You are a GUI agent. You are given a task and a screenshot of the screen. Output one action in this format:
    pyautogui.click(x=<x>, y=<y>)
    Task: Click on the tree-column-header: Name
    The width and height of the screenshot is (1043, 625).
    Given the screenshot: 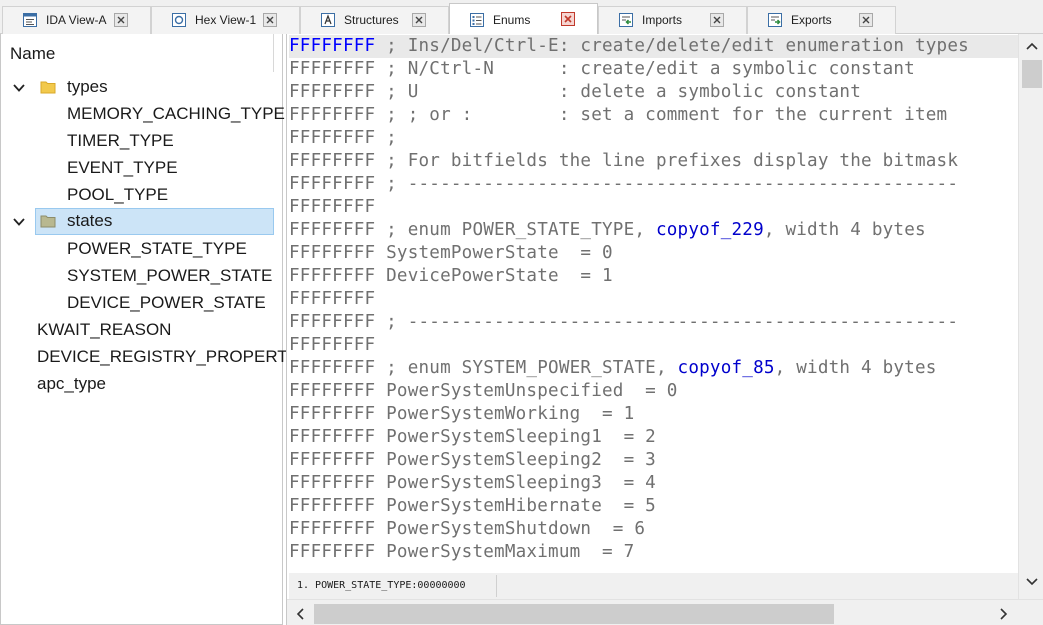 What is the action you would take?
    pyautogui.click(x=137, y=53)
    